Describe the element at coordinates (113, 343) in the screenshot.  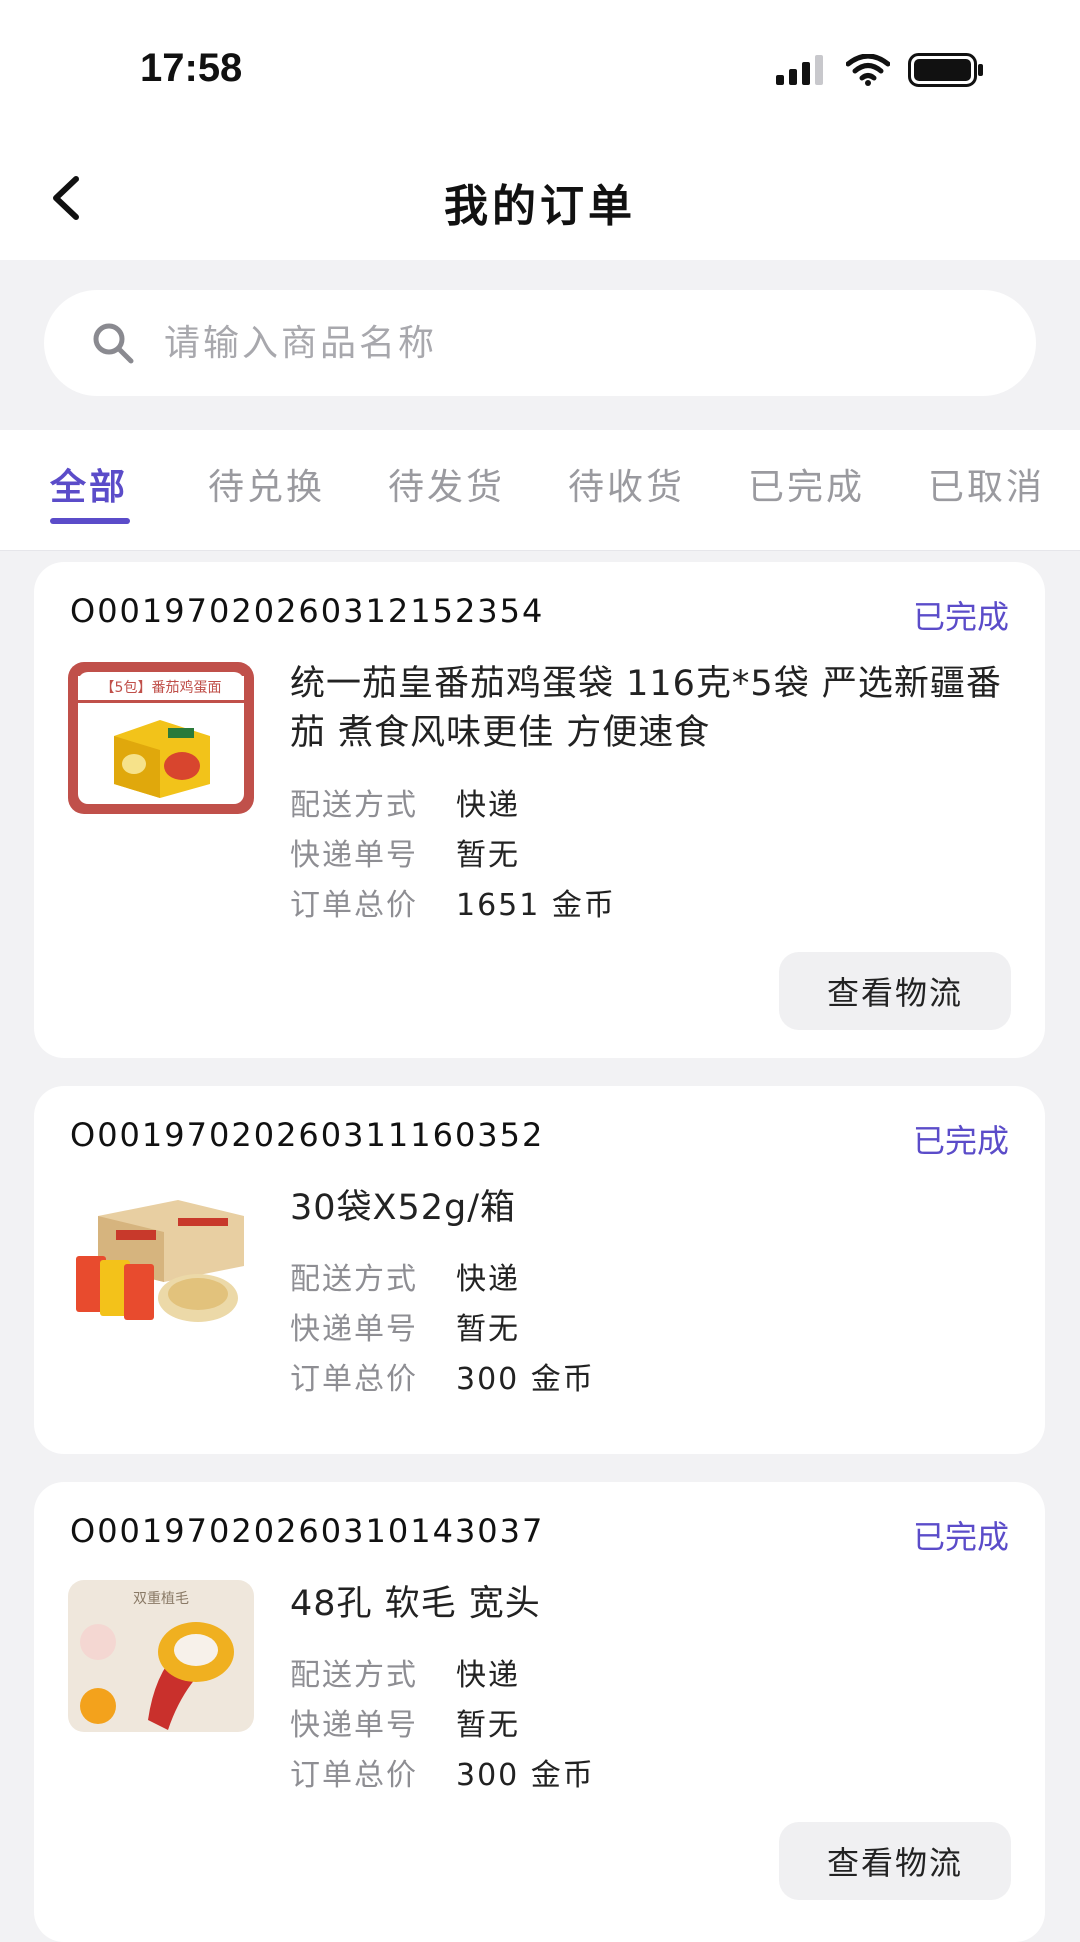
I see `search-icon` at that location.